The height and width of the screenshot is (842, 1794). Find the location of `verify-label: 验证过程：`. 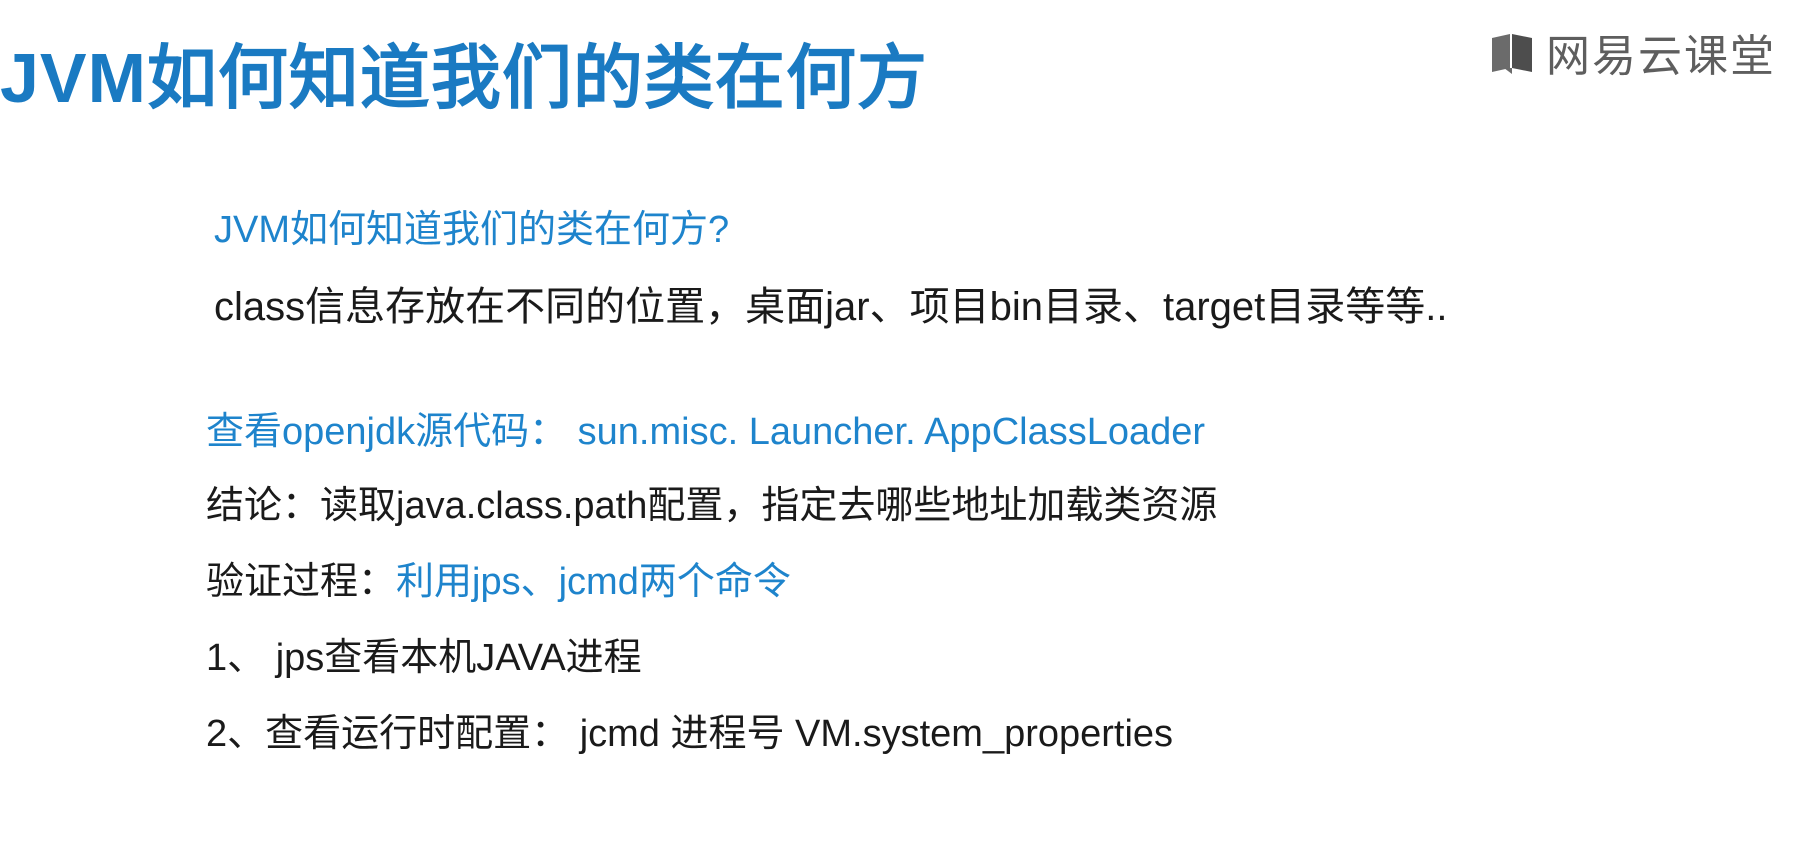

verify-label: 验证过程： is located at coordinates (301, 582).